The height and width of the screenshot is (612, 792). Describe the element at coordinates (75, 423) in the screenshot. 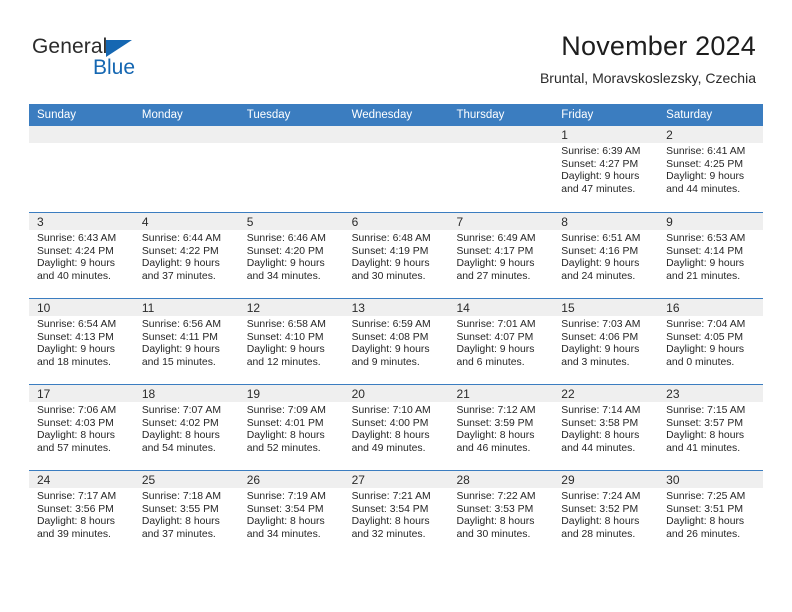

I see `day-detail-line: Sunset: 4:03 PM` at that location.